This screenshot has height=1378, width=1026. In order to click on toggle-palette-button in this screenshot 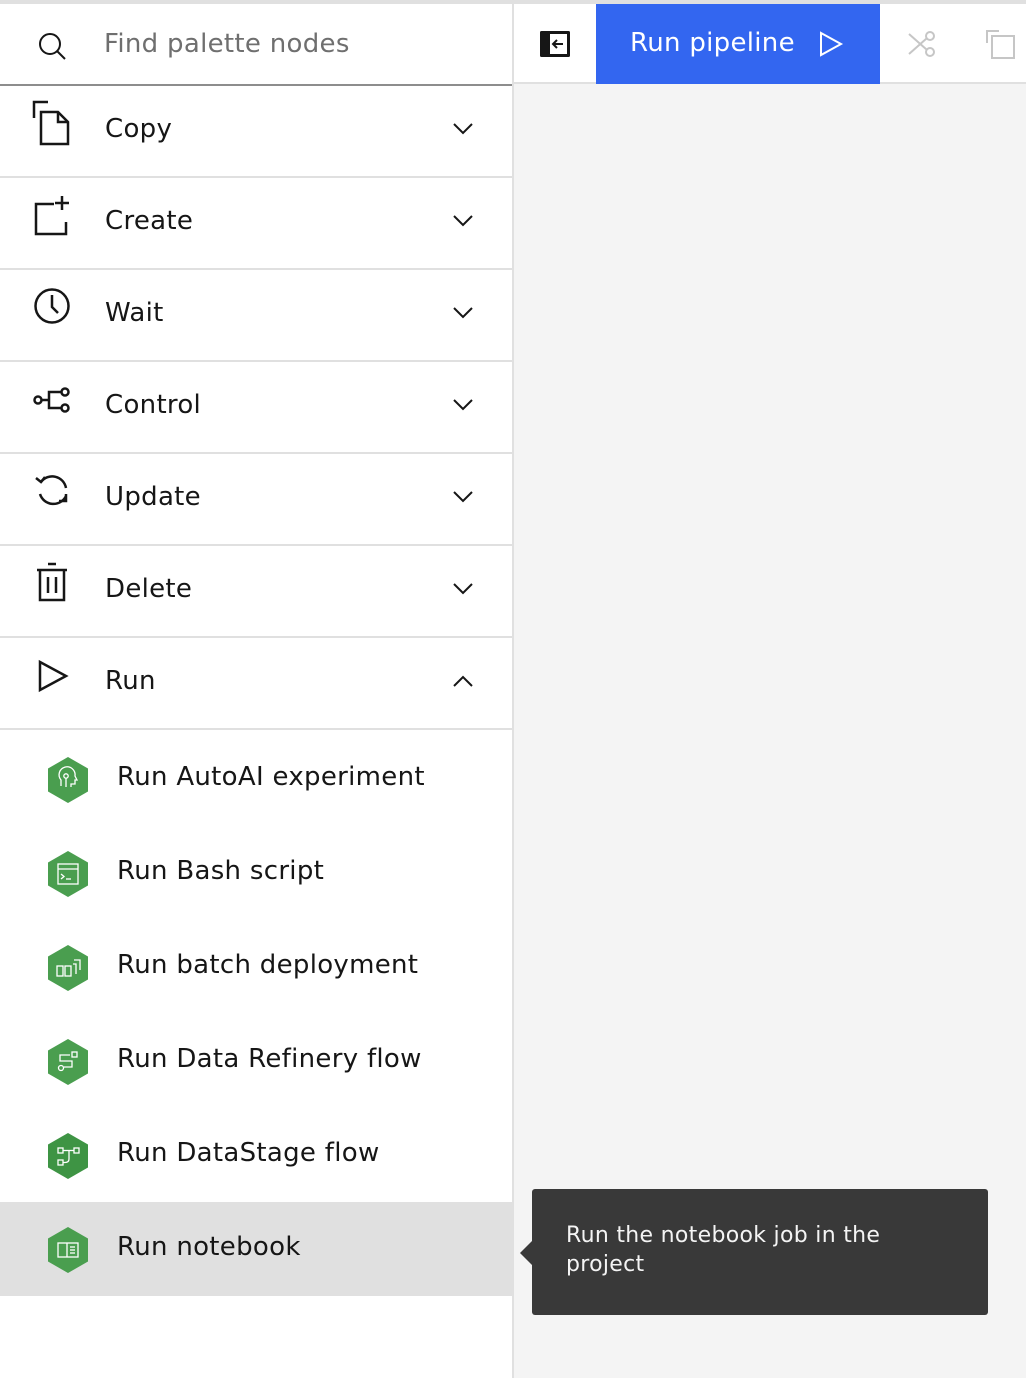, I will do `click(555, 44)`.